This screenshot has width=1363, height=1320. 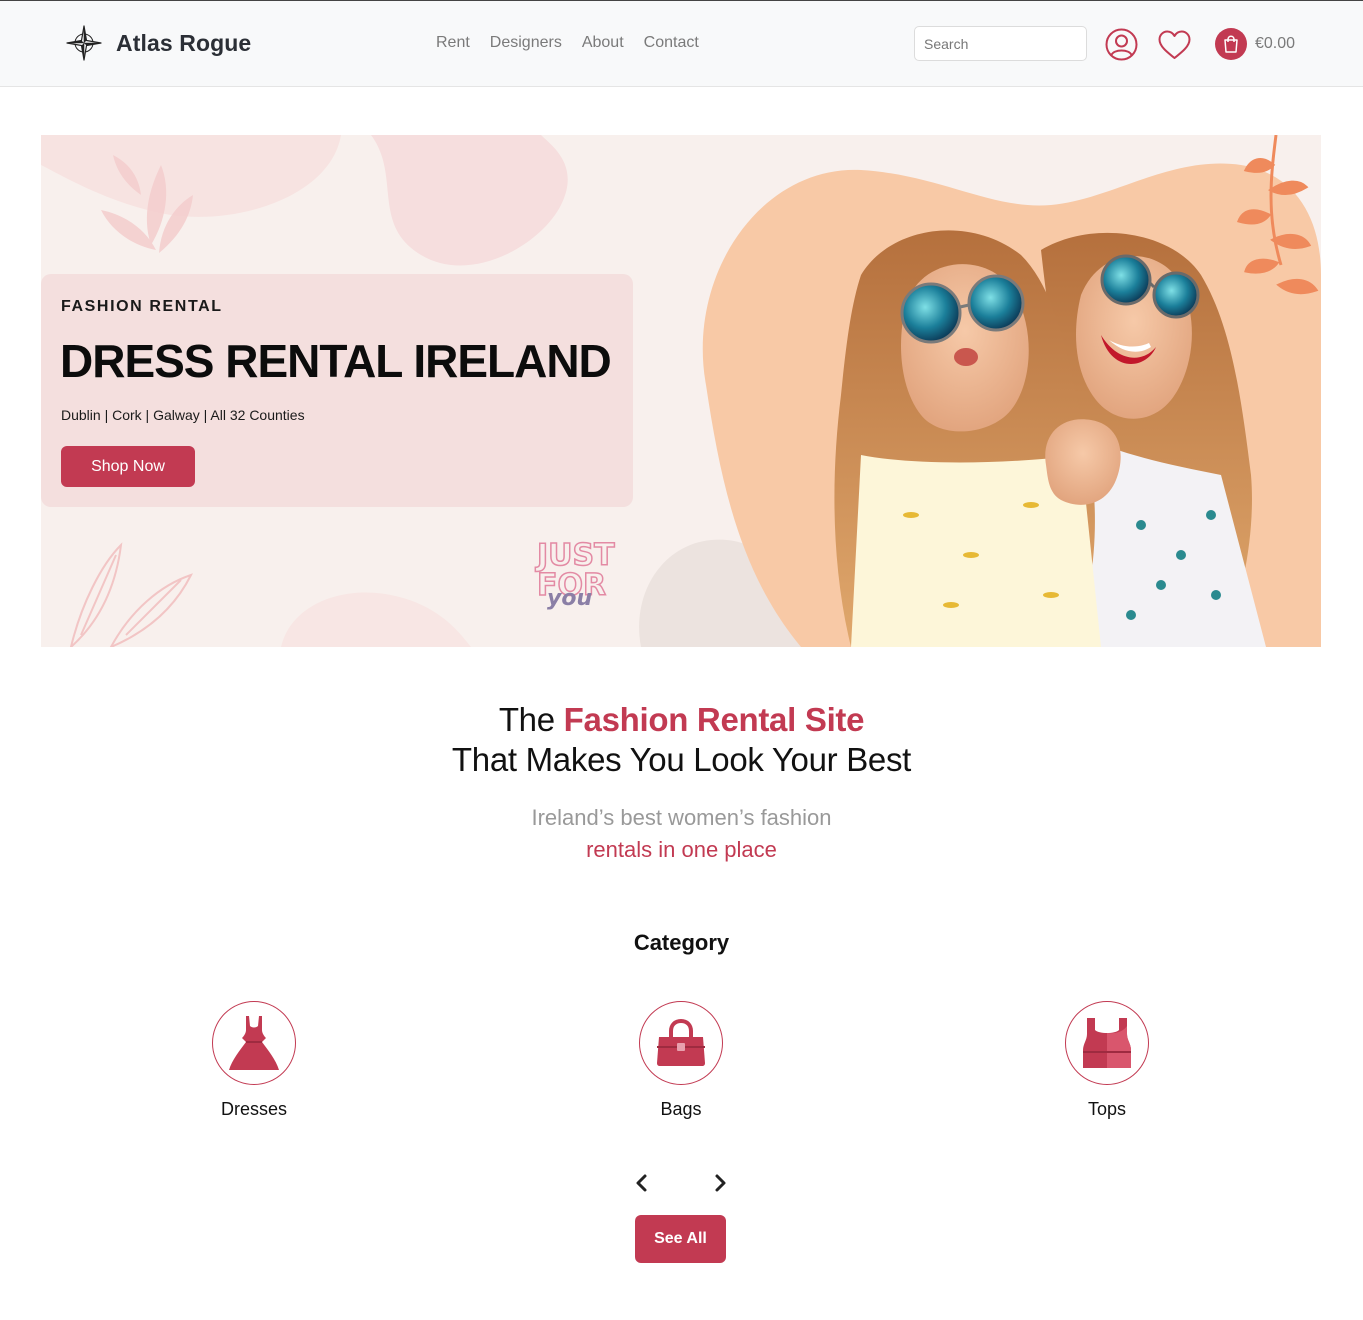 I want to click on compass-star-icon, so click(x=84, y=43).